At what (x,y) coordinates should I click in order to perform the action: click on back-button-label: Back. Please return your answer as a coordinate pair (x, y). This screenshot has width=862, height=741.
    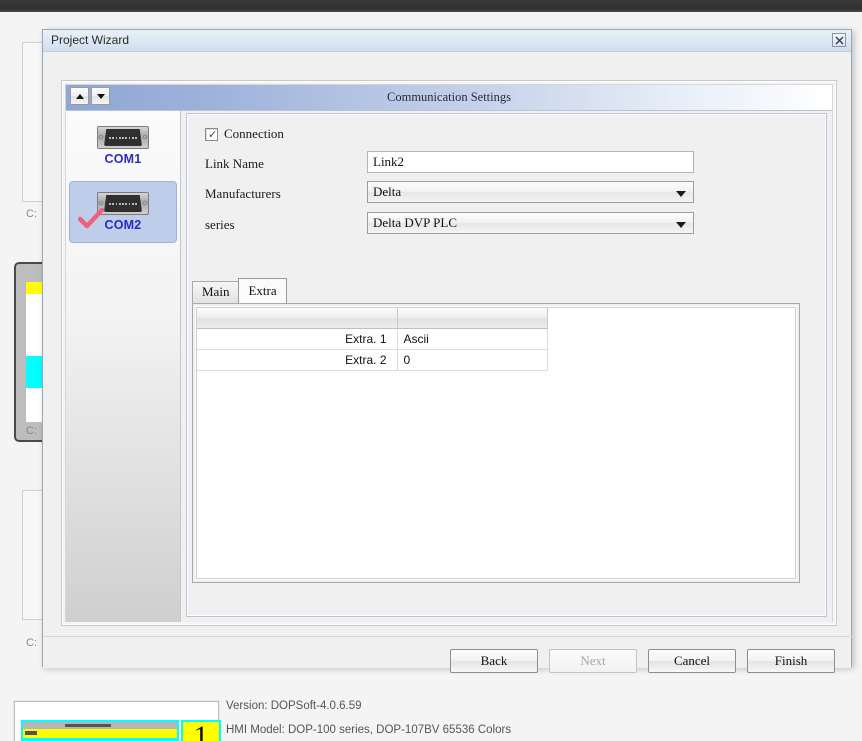
    Looking at the image, I should click on (494, 660).